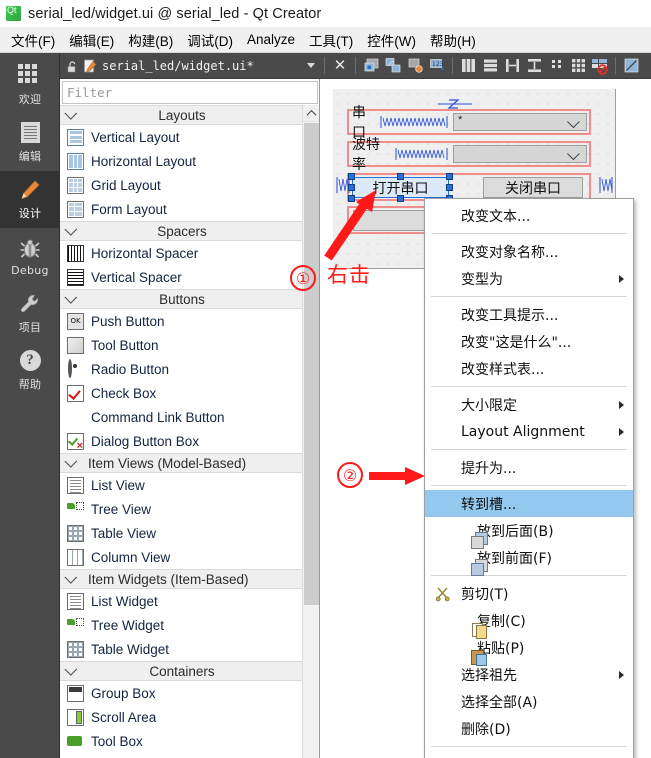 The height and width of the screenshot is (758, 651). Describe the element at coordinates (311, 364) in the screenshot. I see `scrollbar-thumb` at that location.